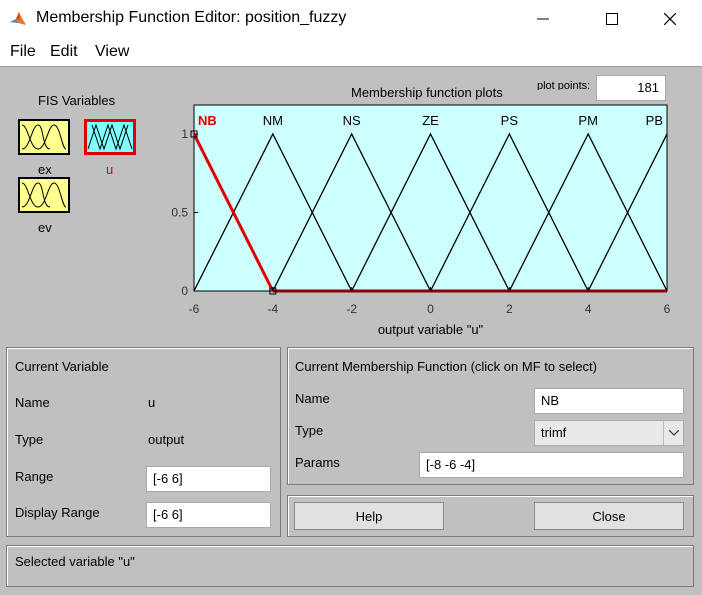 Image resolution: width=702 pixels, height=595 pixels. I want to click on mf-params-input: [-8 -6 -4], so click(551, 465).